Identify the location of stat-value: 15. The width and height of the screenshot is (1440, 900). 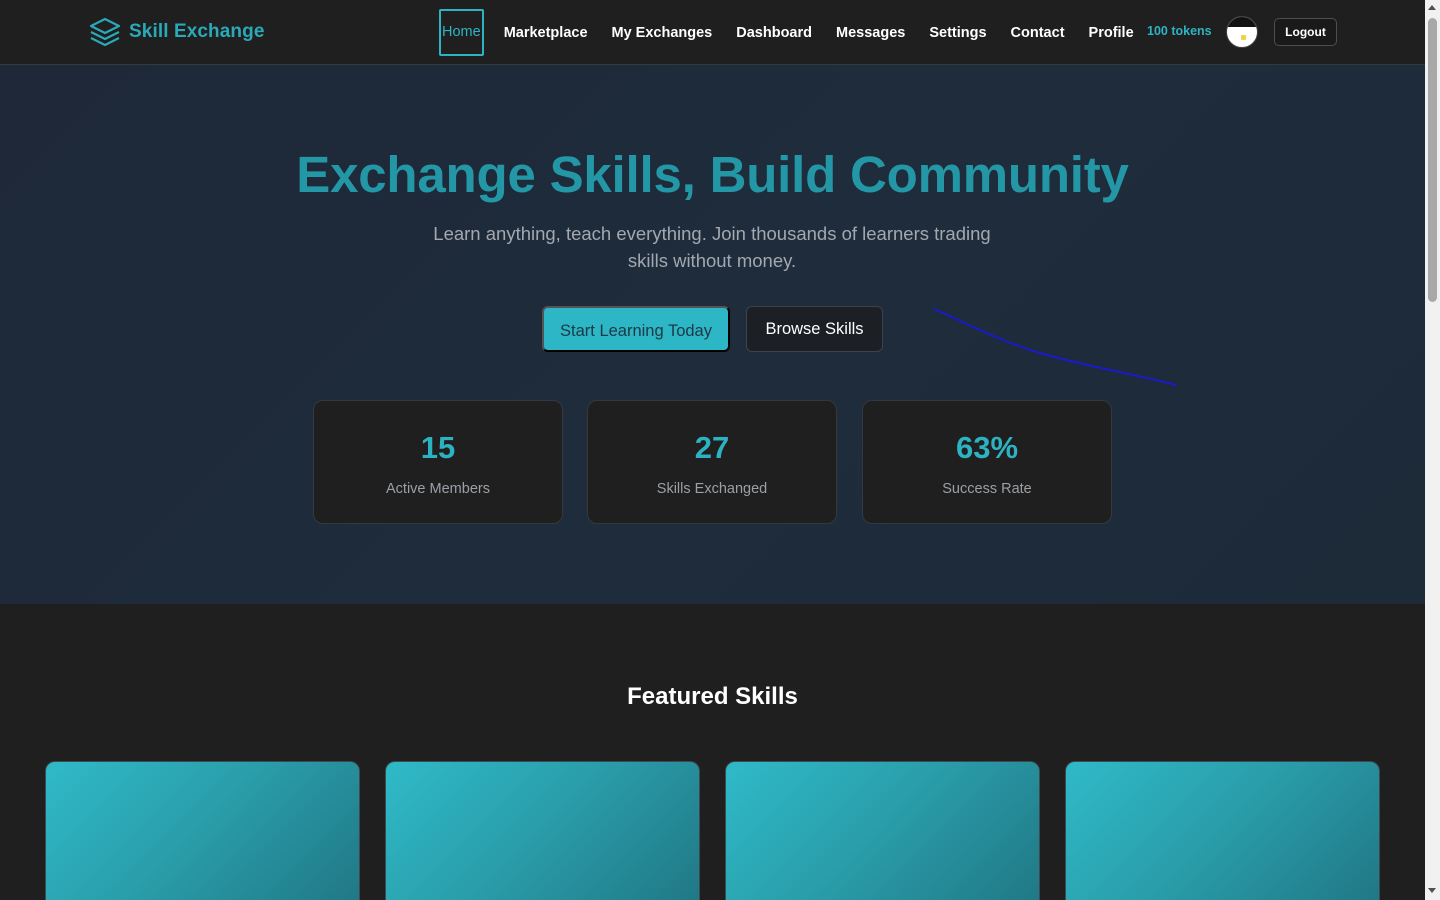
(438, 447).